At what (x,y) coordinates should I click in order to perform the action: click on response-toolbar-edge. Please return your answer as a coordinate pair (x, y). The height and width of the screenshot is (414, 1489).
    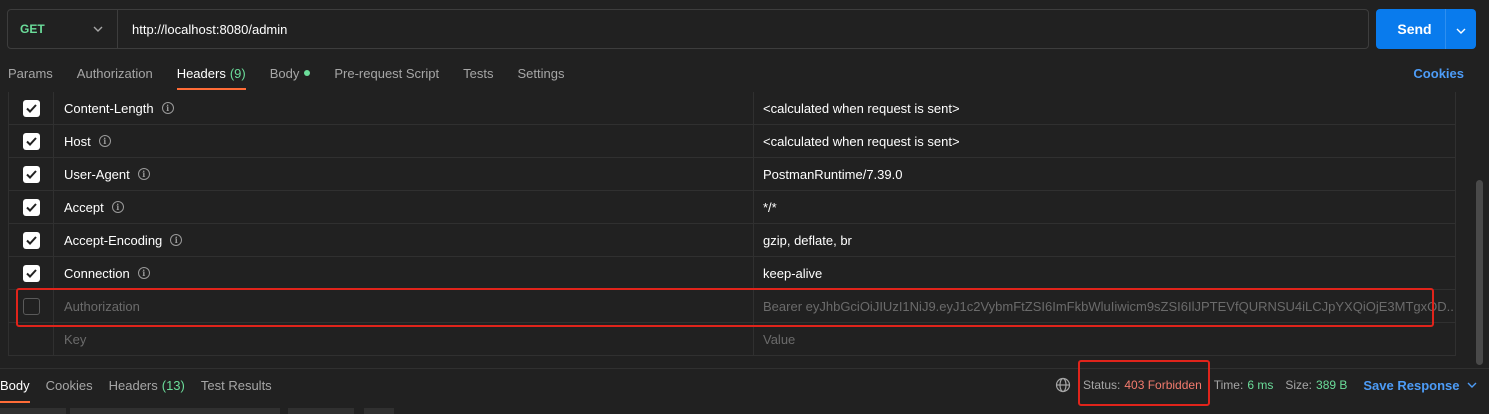
    Looking at the image, I should click on (199, 411).